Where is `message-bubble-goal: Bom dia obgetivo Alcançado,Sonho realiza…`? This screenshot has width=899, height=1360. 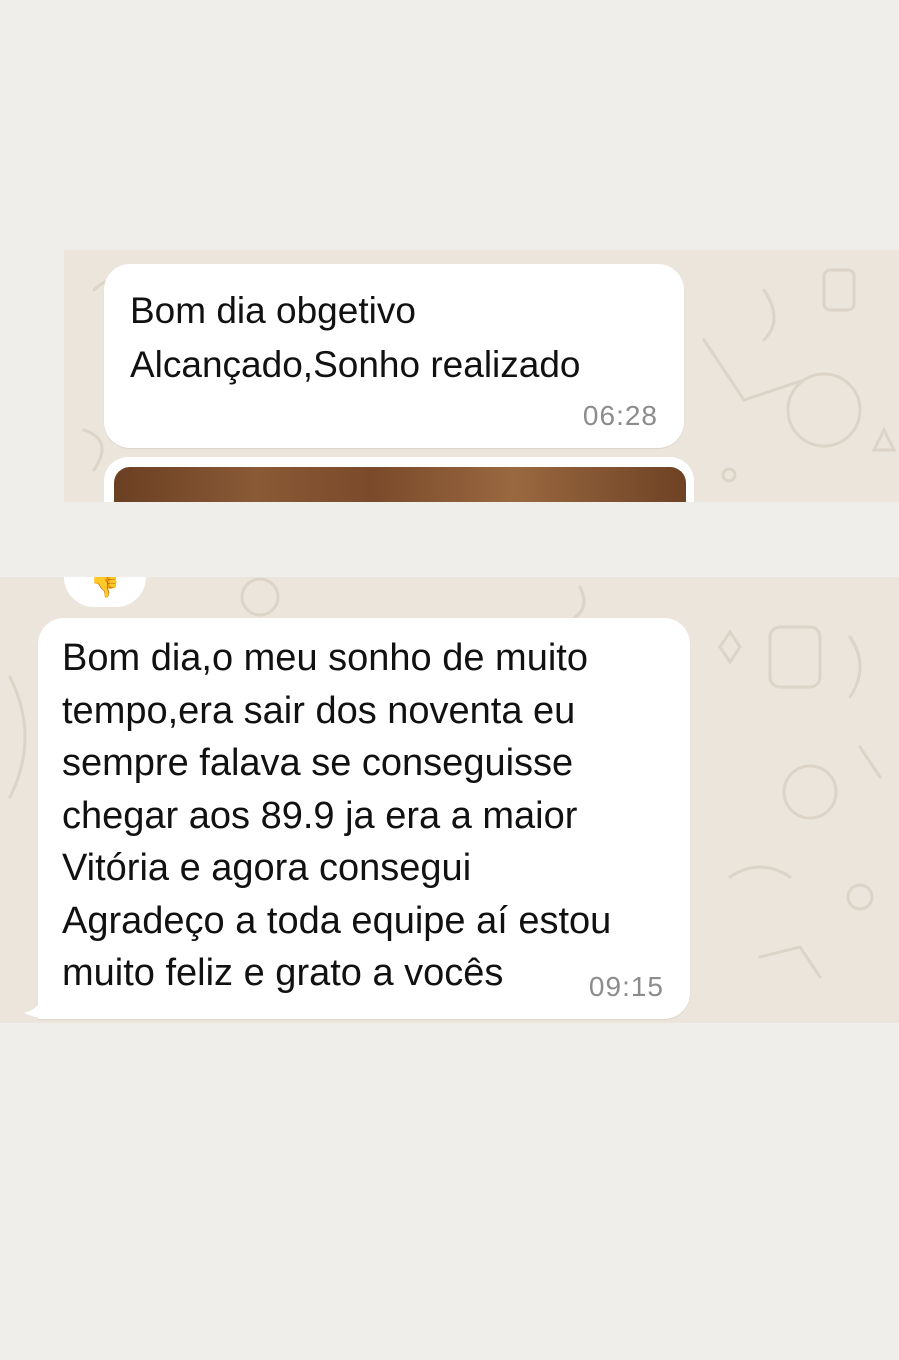 message-bubble-goal: Bom dia obgetivo Alcançado,Sonho realiza… is located at coordinates (394, 356).